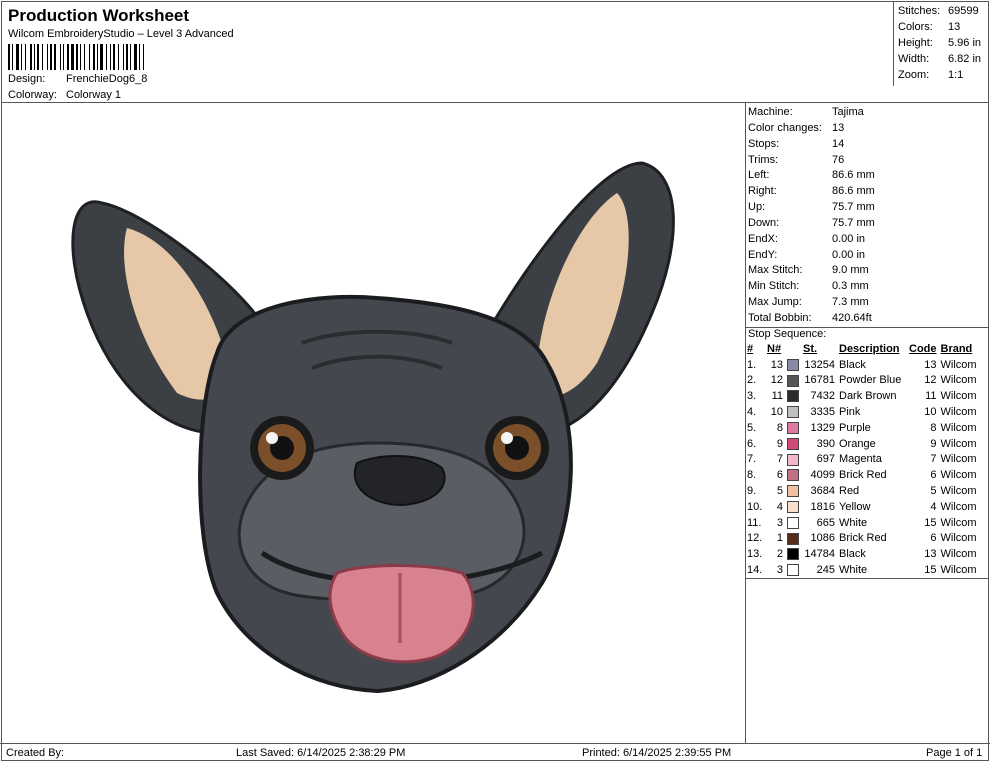  I want to click on colorway-label: Colorway:, so click(32, 95).